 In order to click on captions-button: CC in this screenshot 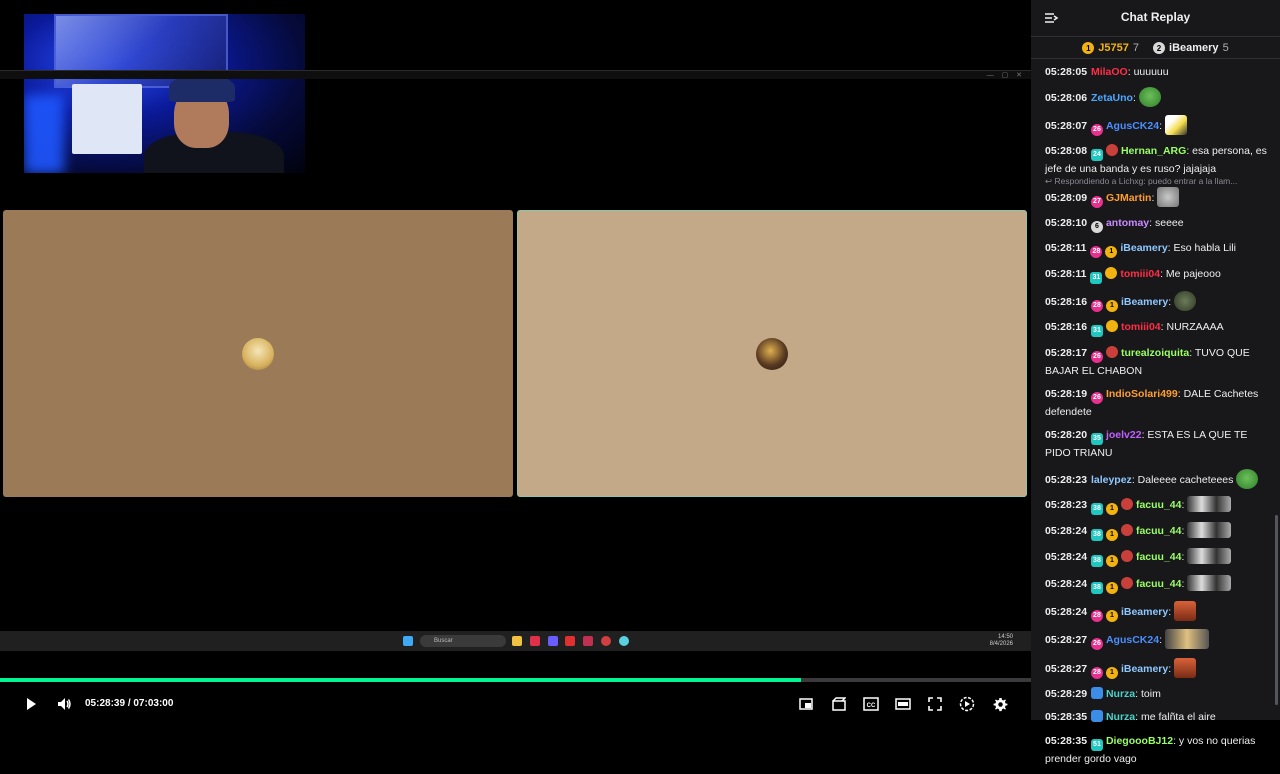, I will do `click(871, 704)`.